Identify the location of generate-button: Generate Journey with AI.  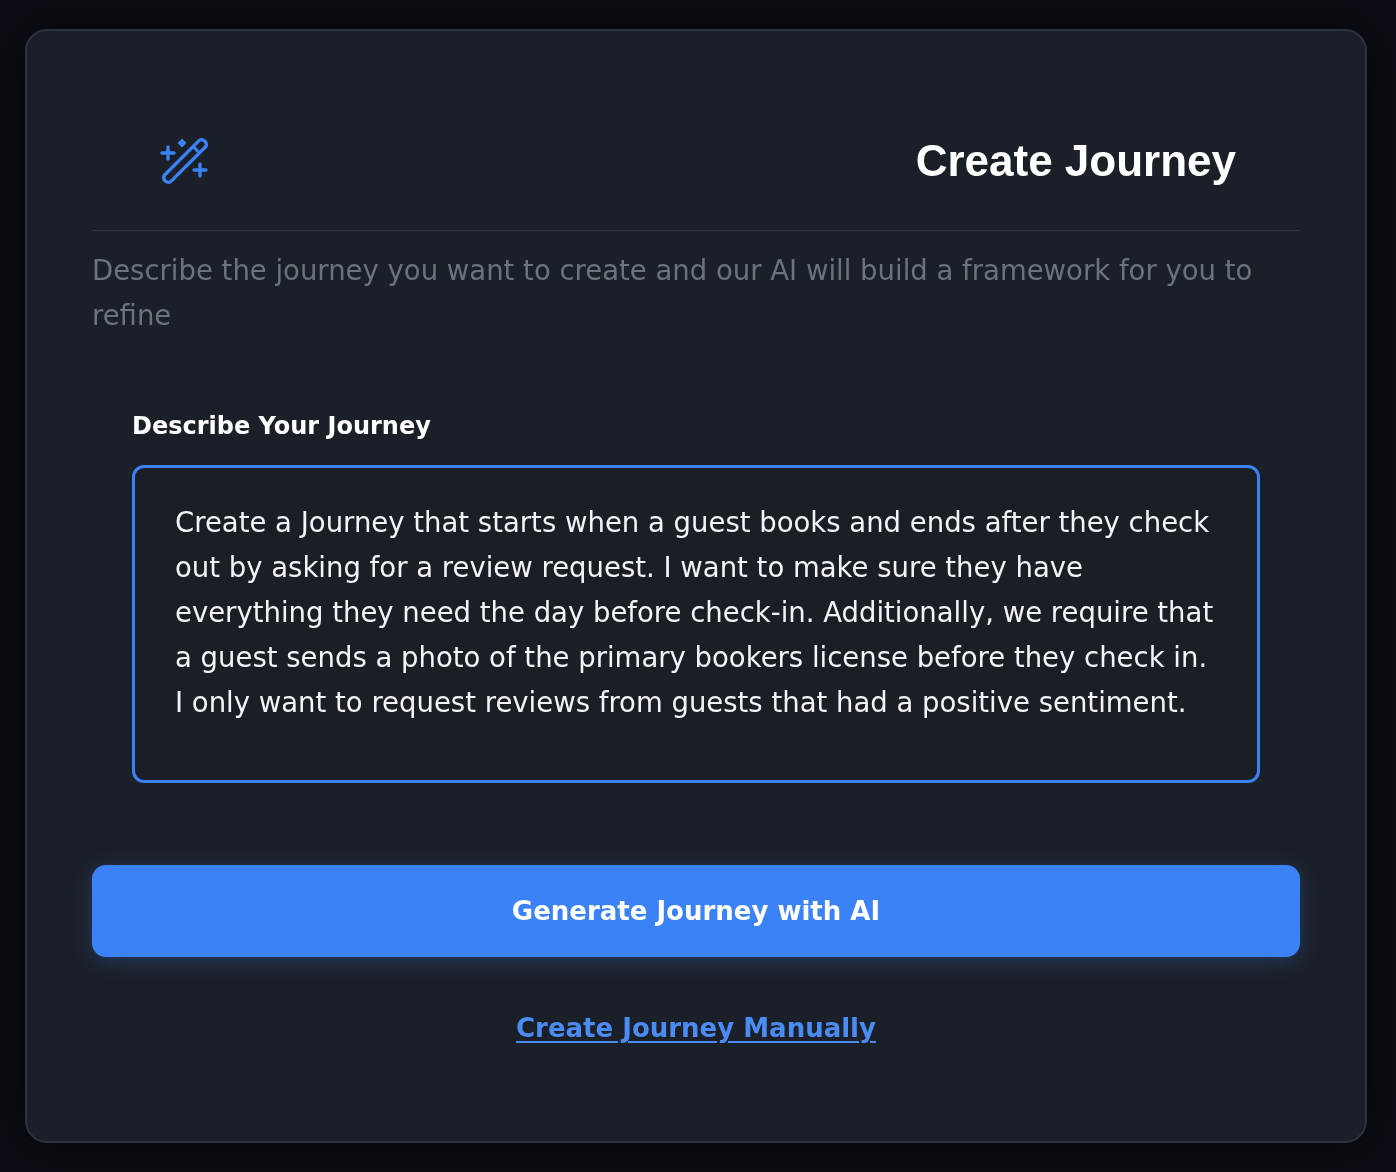
(696, 911).